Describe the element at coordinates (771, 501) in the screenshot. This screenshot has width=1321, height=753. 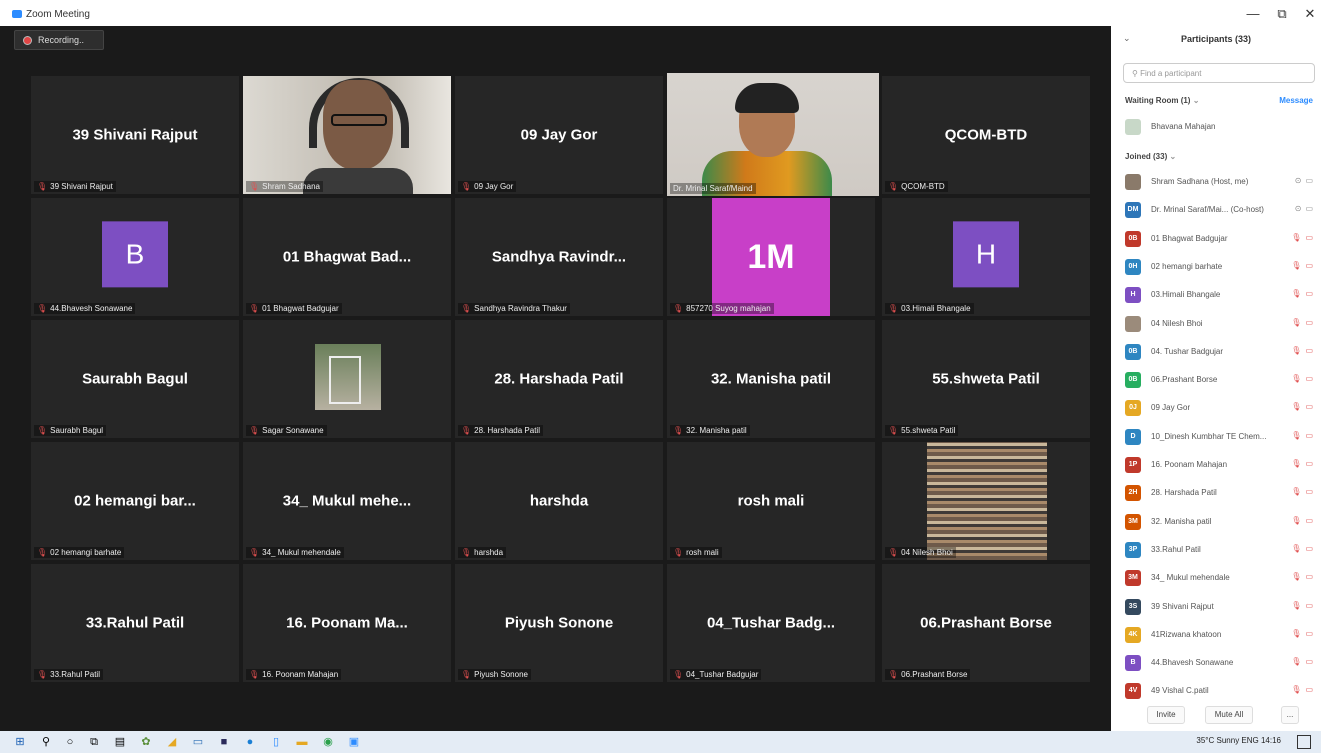
I see `video-tile: rosh mali 🎙 rosh mali` at that location.